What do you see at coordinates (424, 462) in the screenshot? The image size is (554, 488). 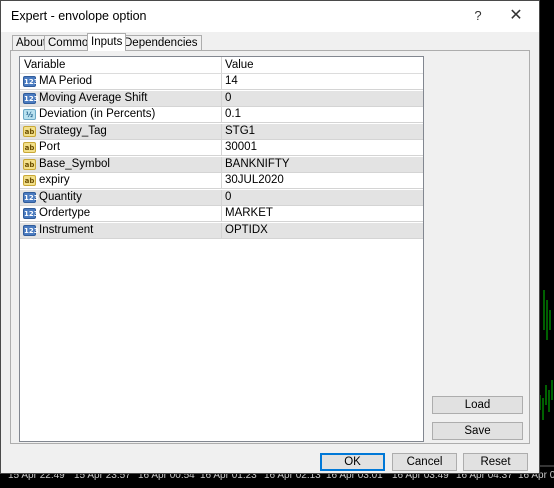 I see `cancel-button: Cancel` at bounding box center [424, 462].